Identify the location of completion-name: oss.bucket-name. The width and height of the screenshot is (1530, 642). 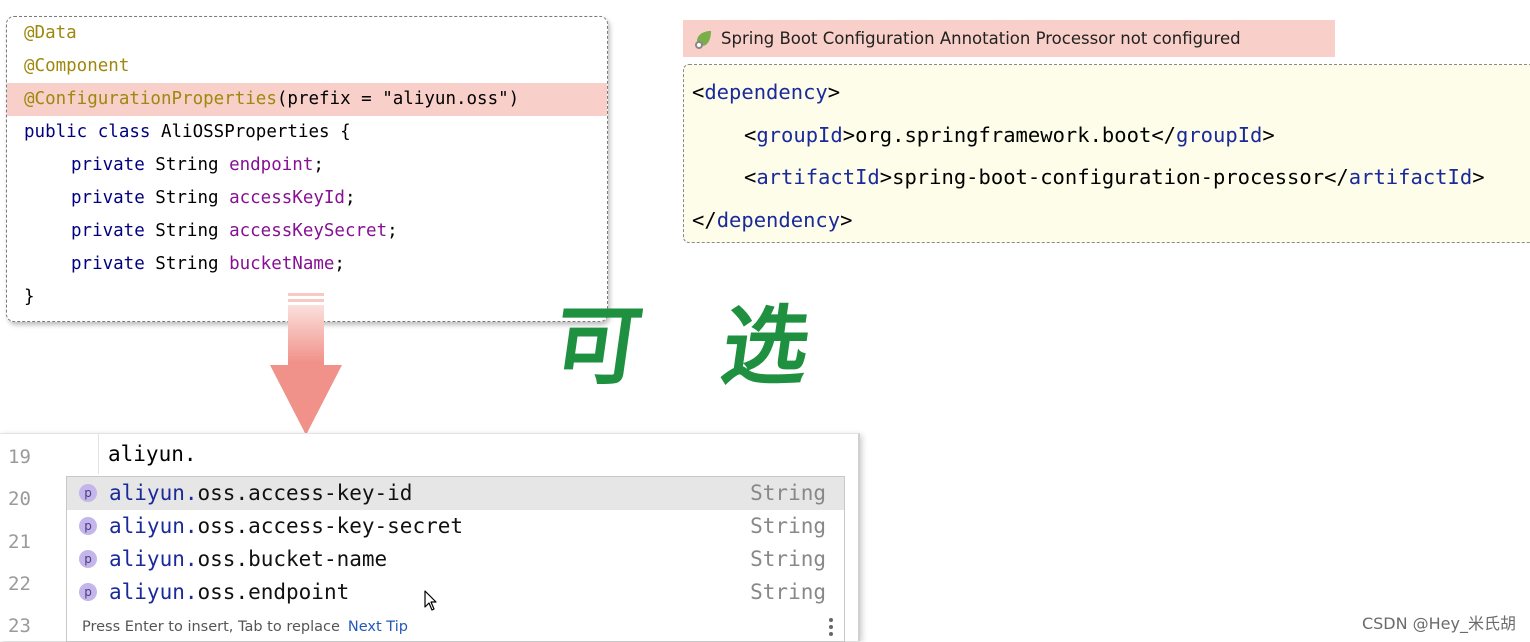
(292, 559).